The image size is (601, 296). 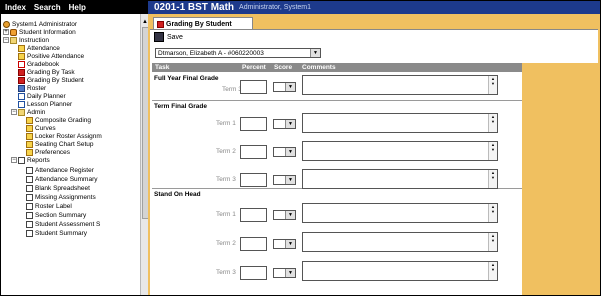 I want to click on student-select: Dtmarson, Elizabeth A - #060220003 ▼, so click(x=238, y=53).